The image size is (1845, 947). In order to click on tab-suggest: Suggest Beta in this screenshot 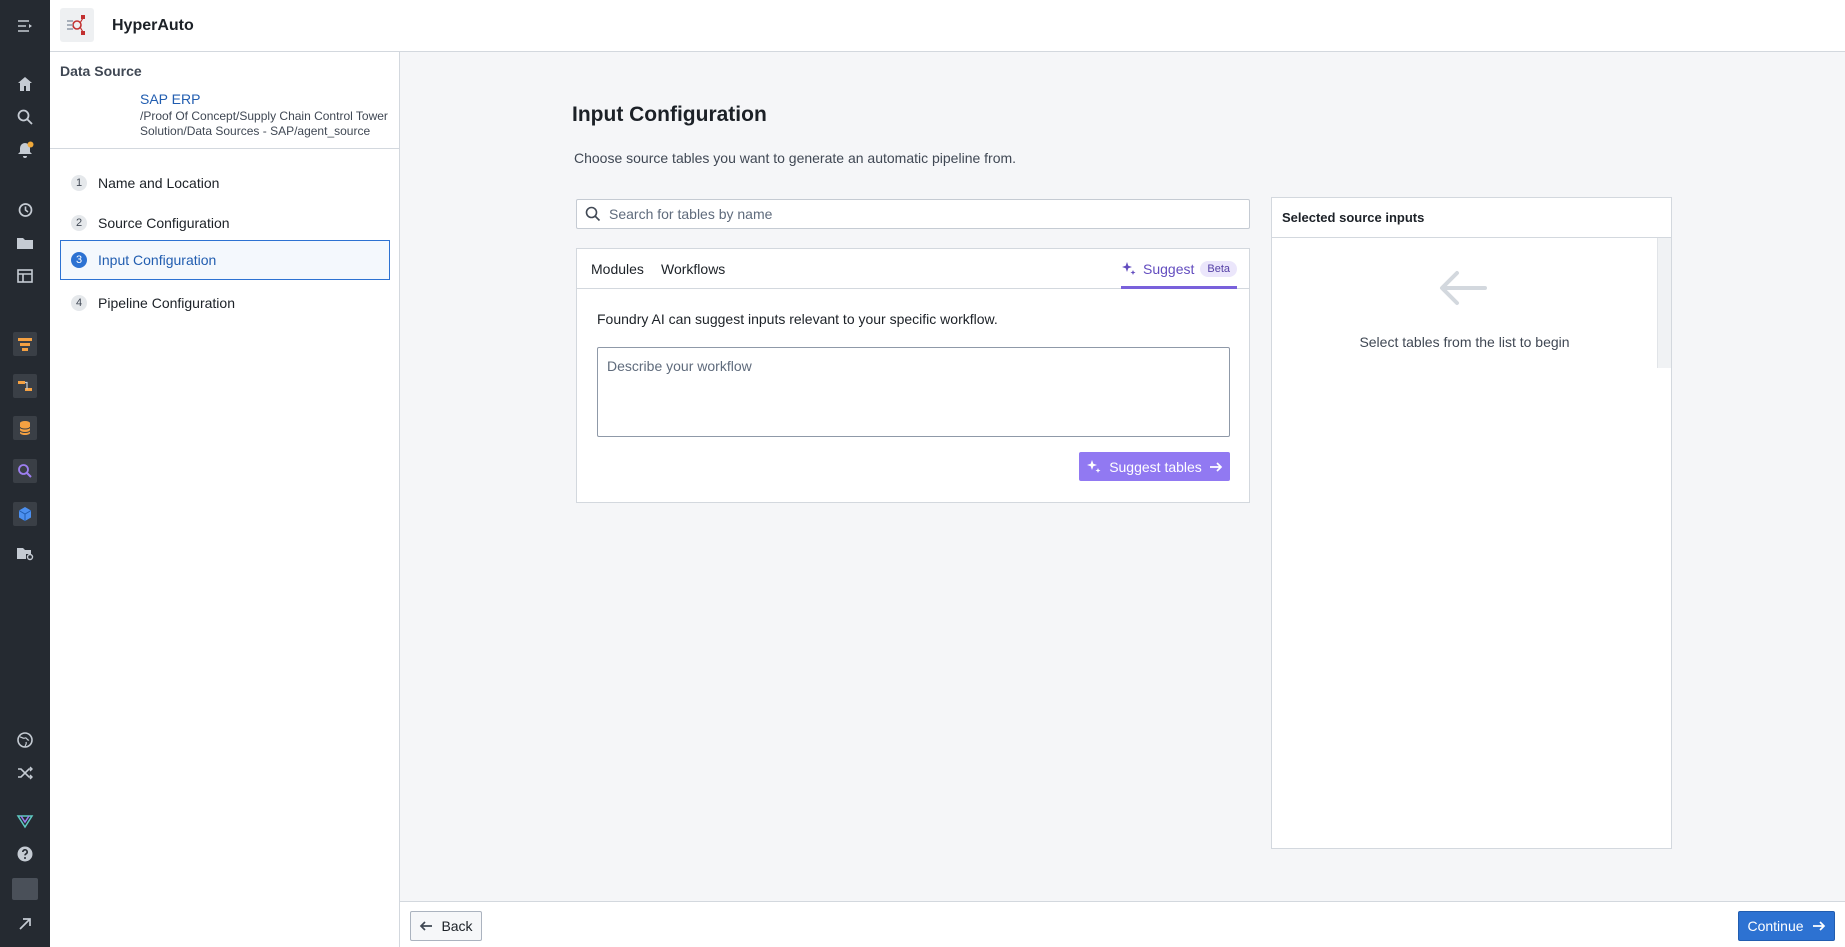, I will do `click(1179, 273)`.